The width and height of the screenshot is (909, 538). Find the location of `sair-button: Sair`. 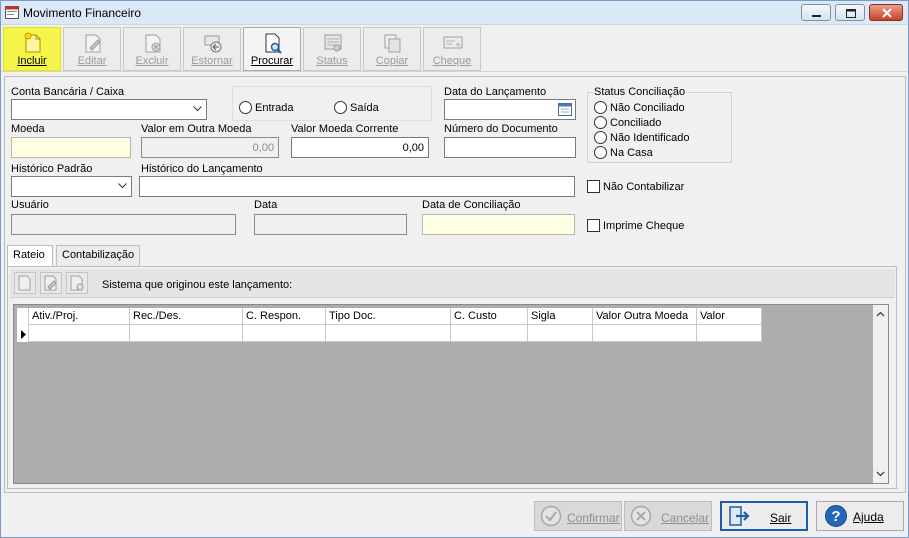

sair-button: Sair is located at coordinates (764, 516).